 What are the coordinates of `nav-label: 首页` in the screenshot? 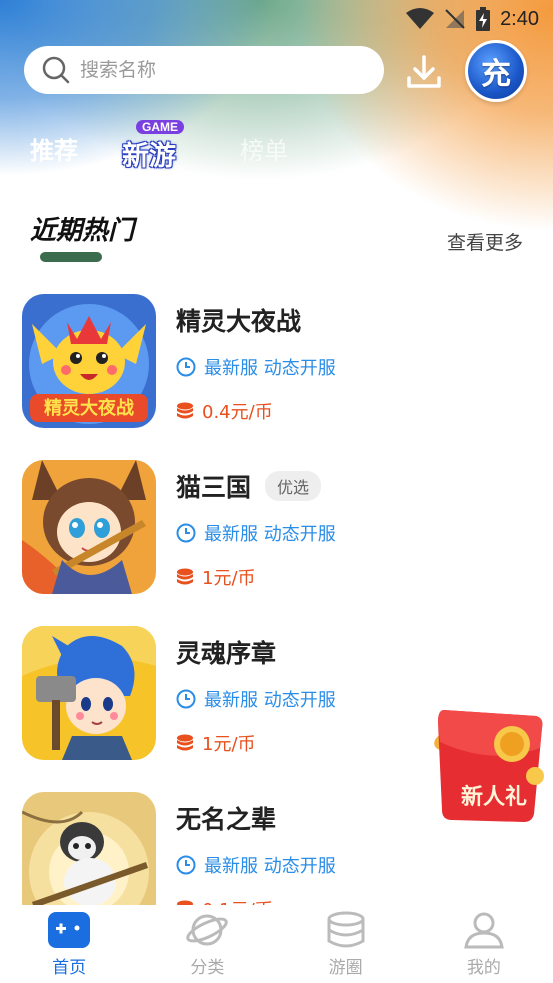 It's located at (69, 967).